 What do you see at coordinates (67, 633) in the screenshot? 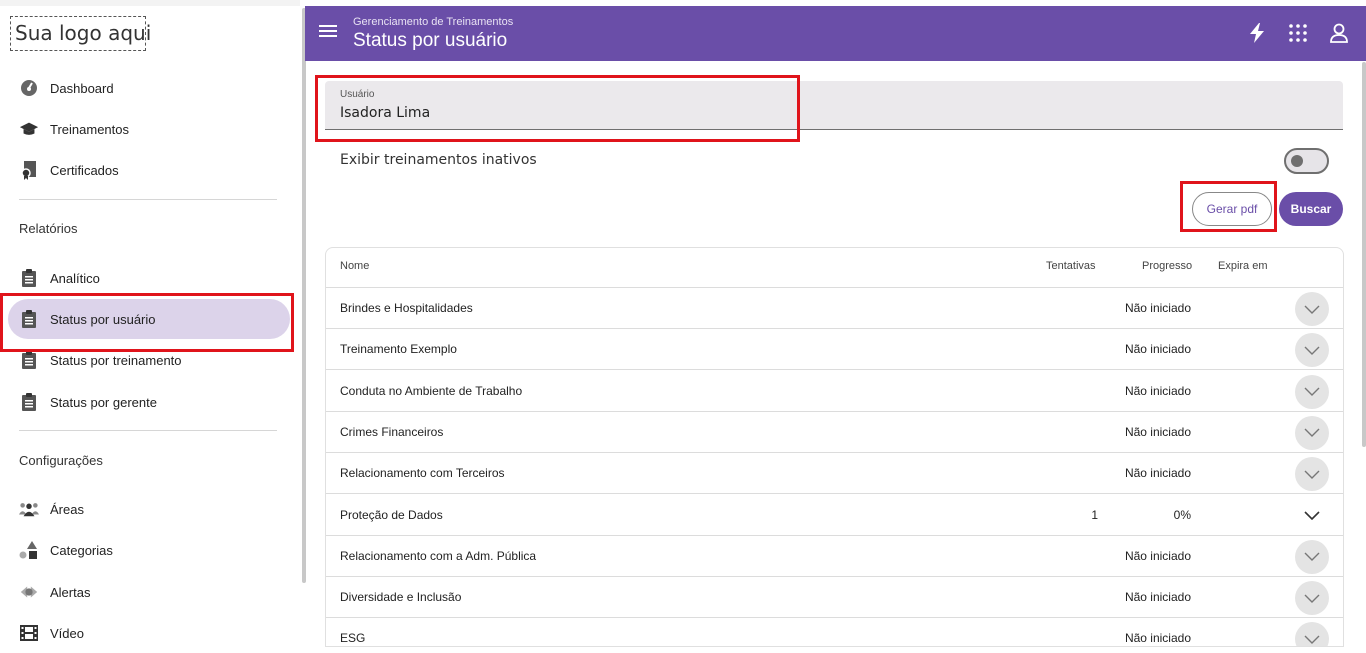
I see `sidebar-item-label: Vídeo` at bounding box center [67, 633].